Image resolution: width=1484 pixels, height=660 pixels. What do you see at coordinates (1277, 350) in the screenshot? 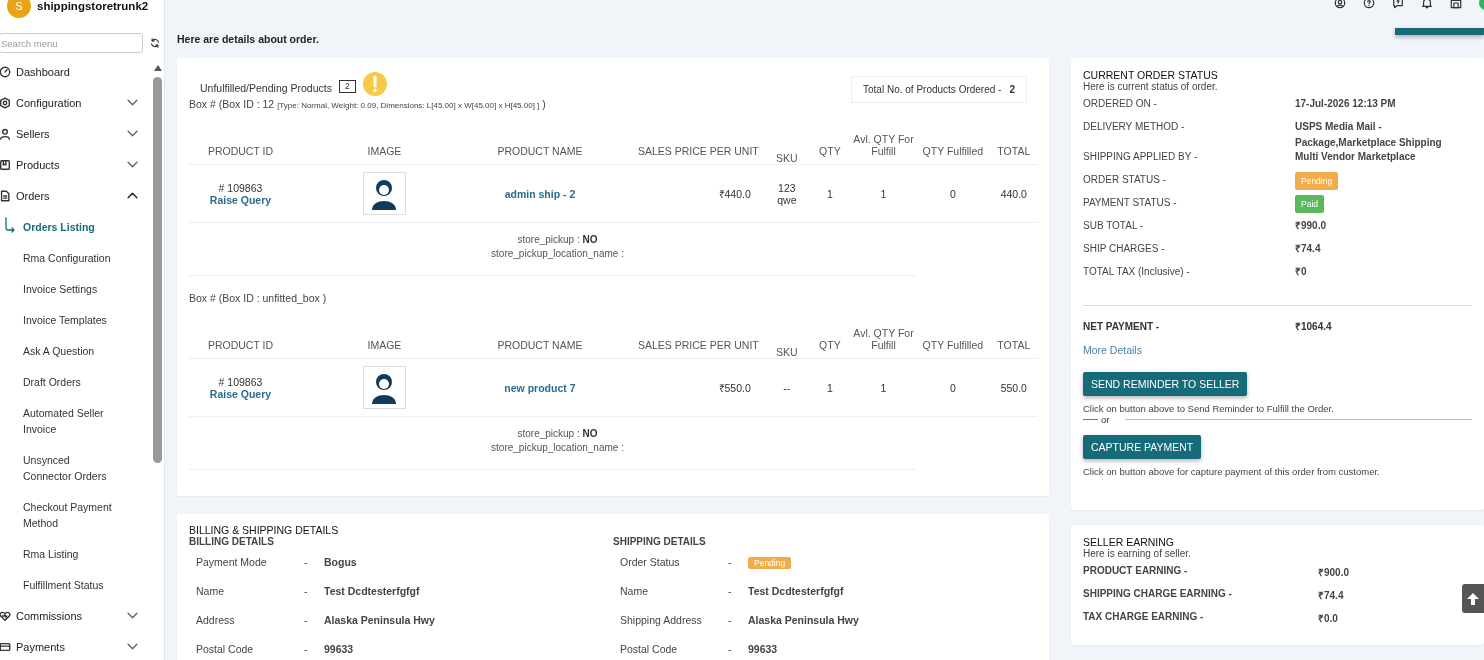
I see `more-details-link: More Details` at bounding box center [1277, 350].